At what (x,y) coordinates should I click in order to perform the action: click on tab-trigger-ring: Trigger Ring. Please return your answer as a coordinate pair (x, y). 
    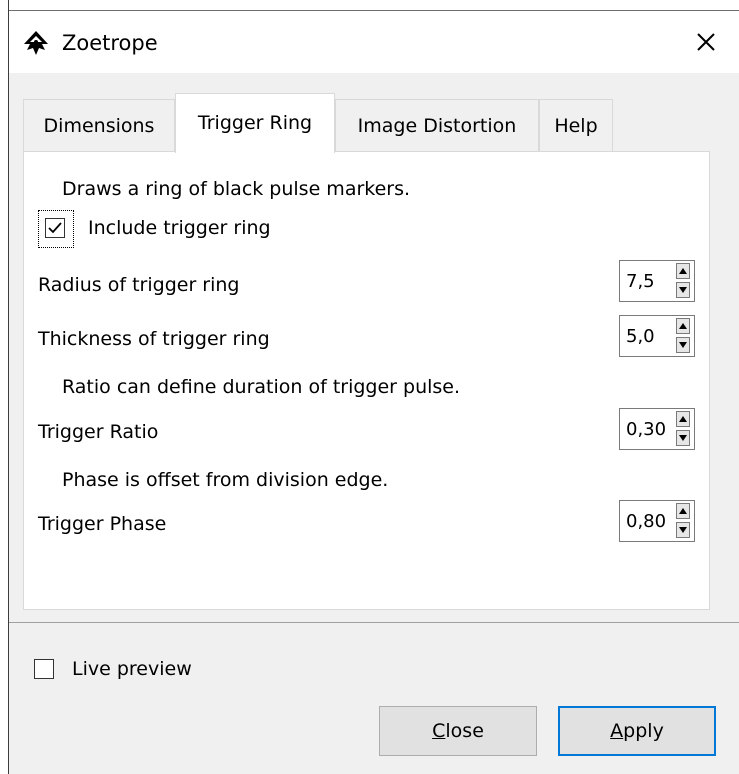
    Looking at the image, I should click on (255, 123).